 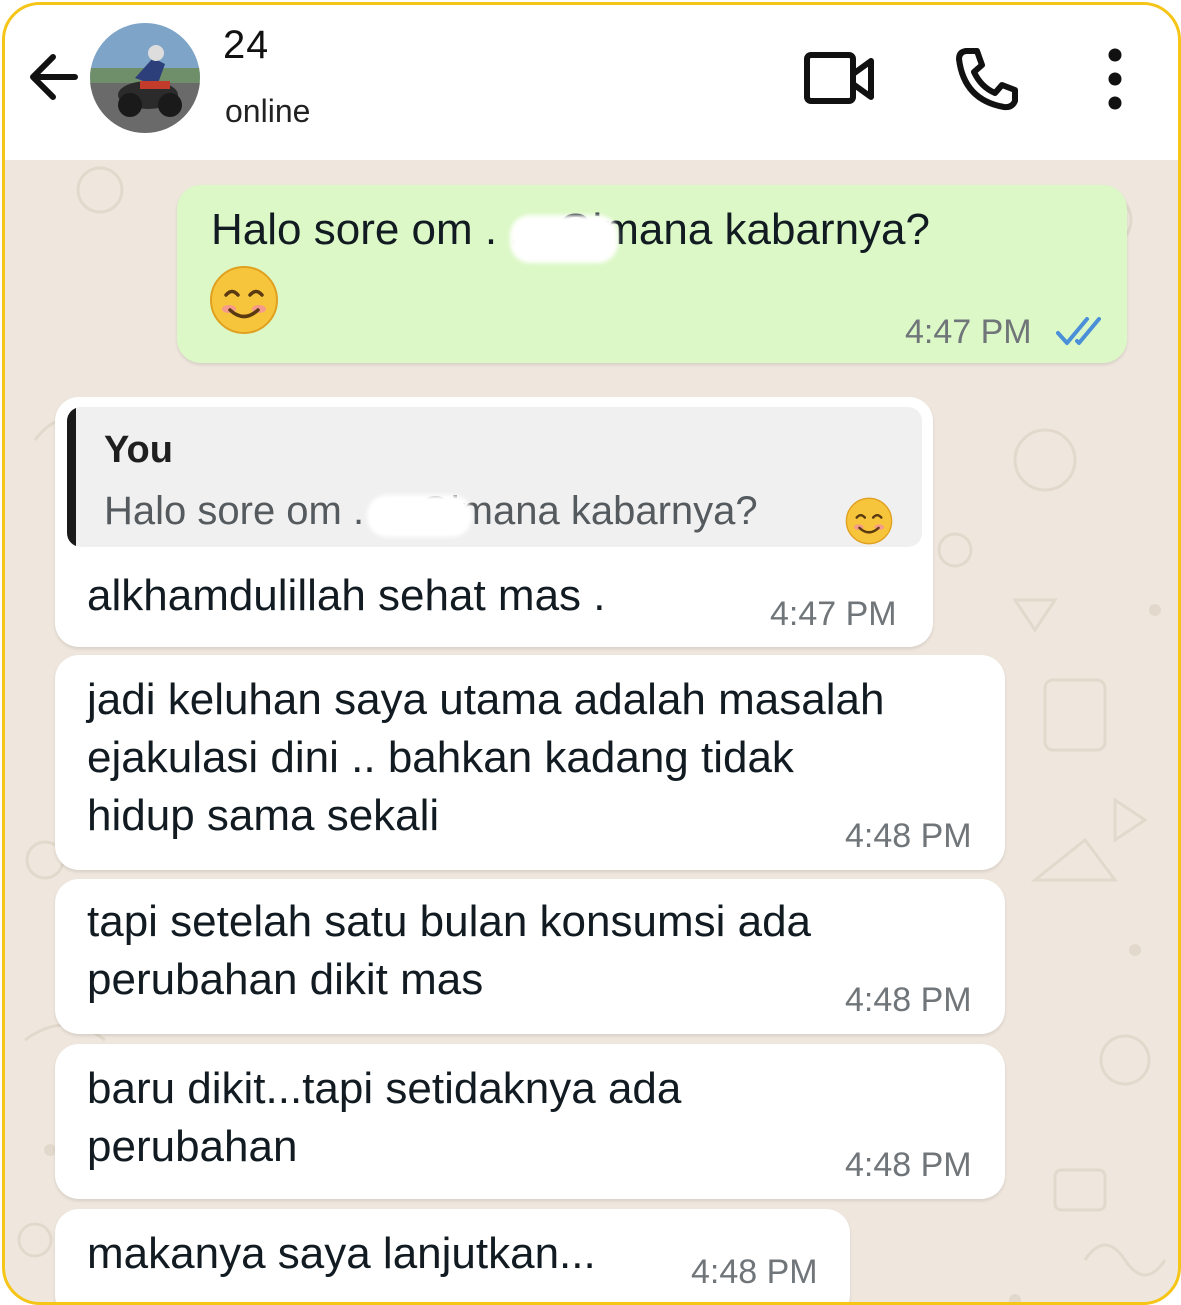 What do you see at coordinates (449, 921) in the screenshot?
I see `message-line: tapi setelah satu bulan konsumsi ada` at bounding box center [449, 921].